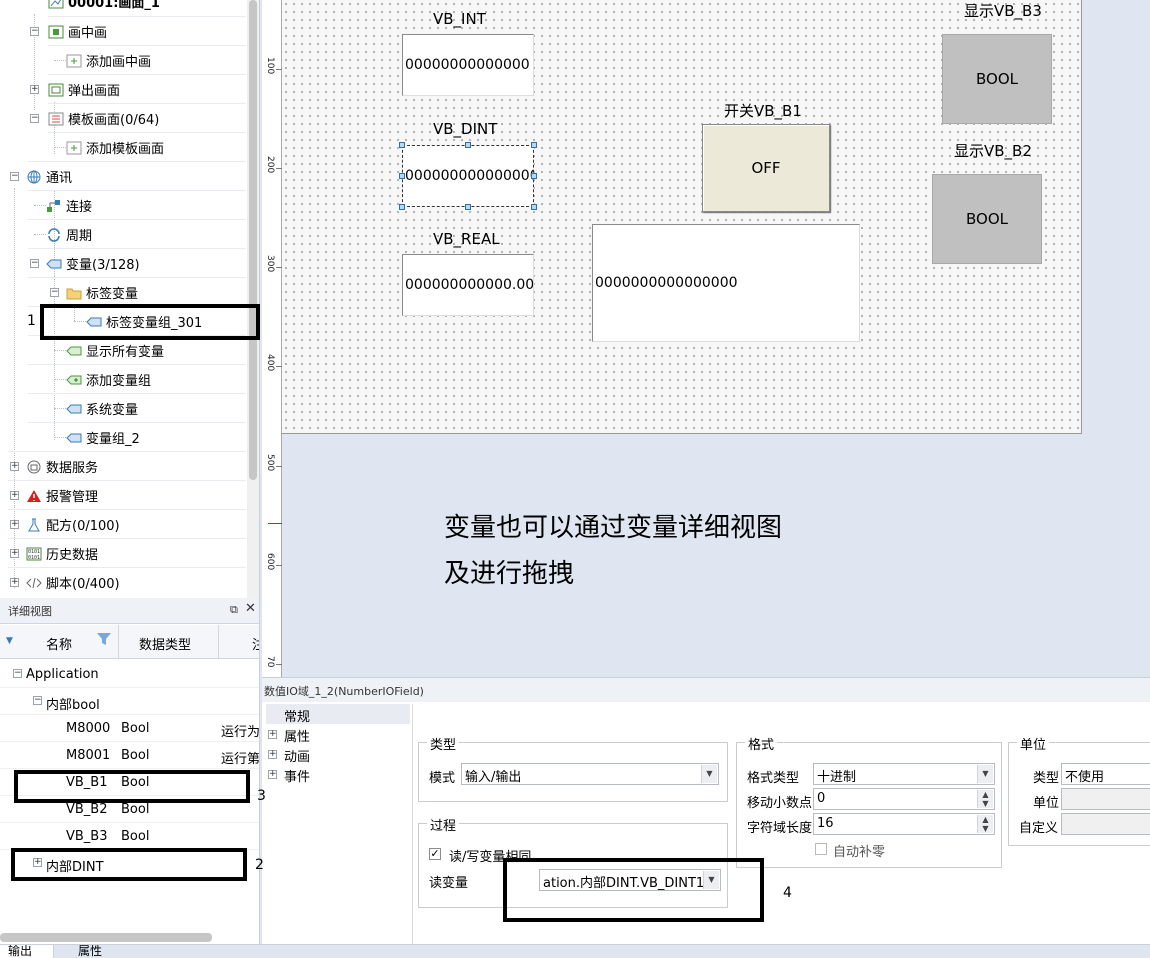 Image resolution: width=1150 pixels, height=958 pixels. What do you see at coordinates (69, 205) in the screenshot?
I see `tree-item-connection: 连接` at bounding box center [69, 205].